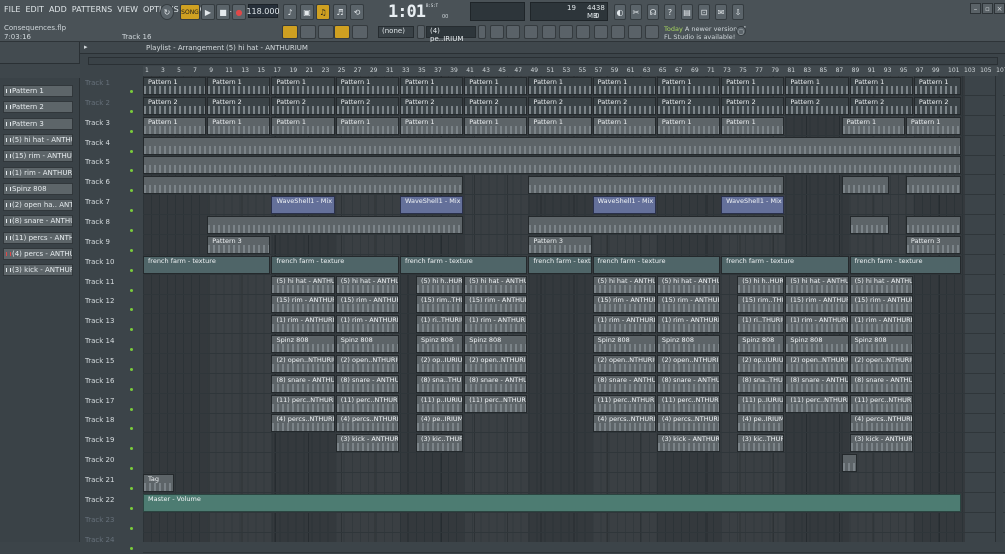 This screenshot has height=554, width=1005. Describe the element at coordinates (38, 172) in the screenshot. I see `pattern-item: (1) rim - ANTHURIUM` at that location.